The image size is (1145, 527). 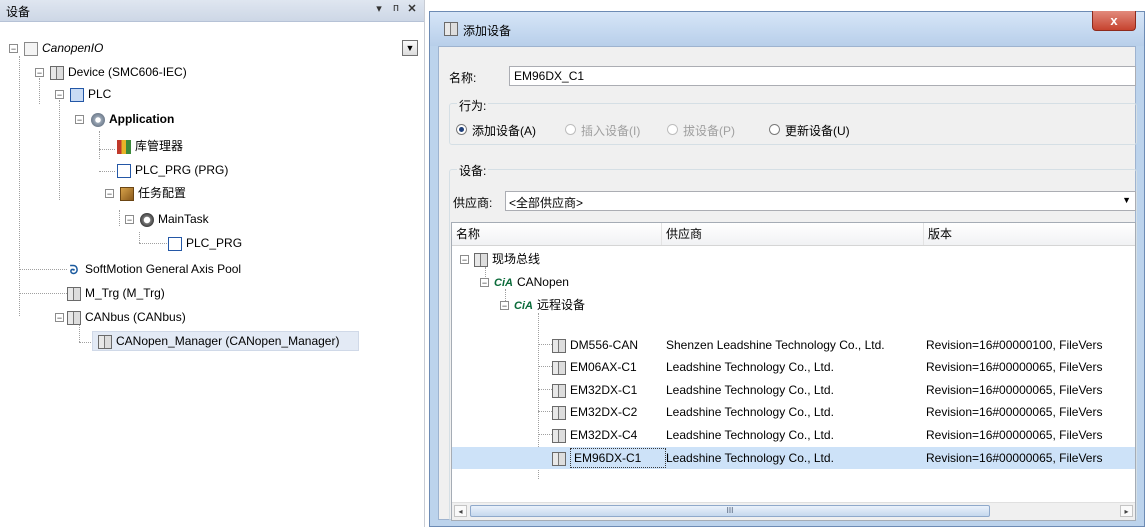 I want to click on update-device-radio, so click(x=774, y=129).